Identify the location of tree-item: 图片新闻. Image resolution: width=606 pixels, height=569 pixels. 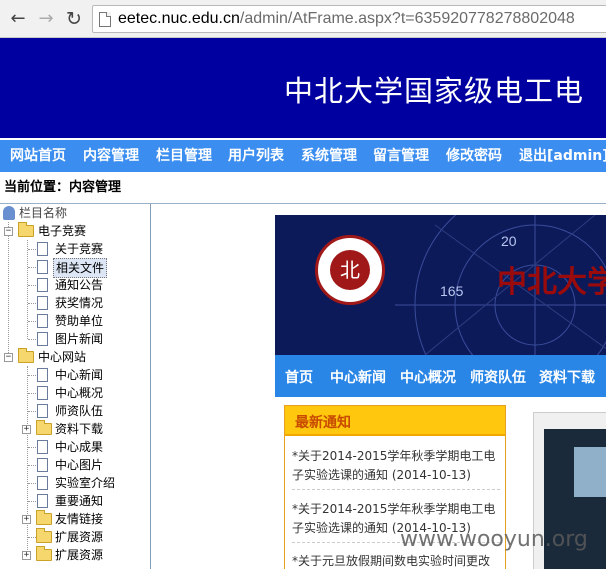
(75, 339).